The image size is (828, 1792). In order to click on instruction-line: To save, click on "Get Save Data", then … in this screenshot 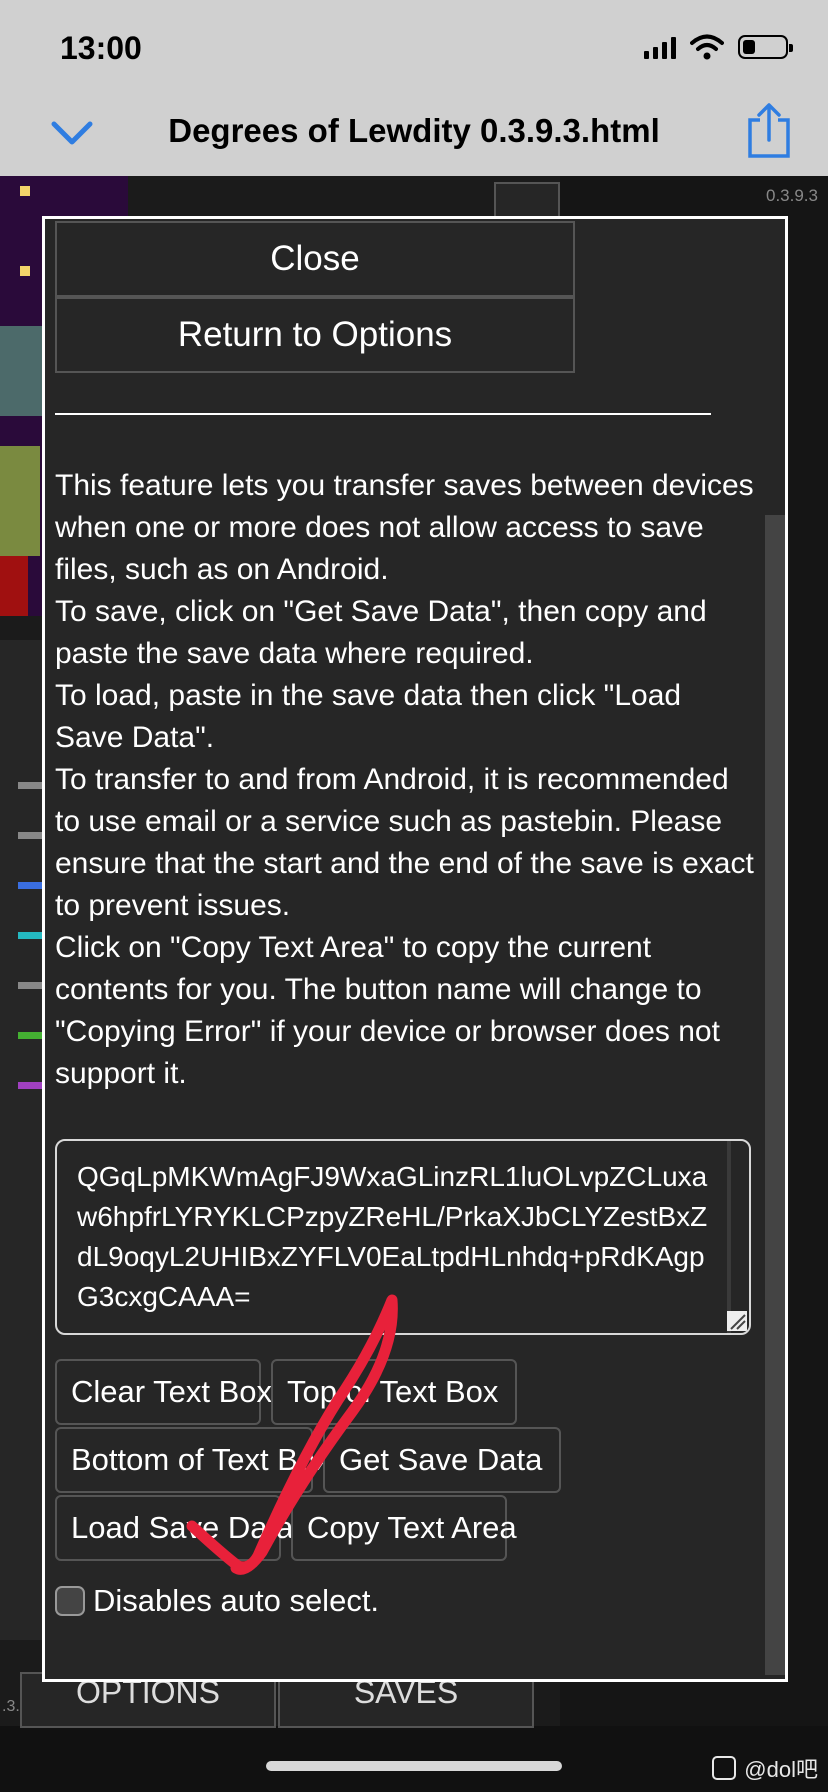, I will do `click(381, 632)`.